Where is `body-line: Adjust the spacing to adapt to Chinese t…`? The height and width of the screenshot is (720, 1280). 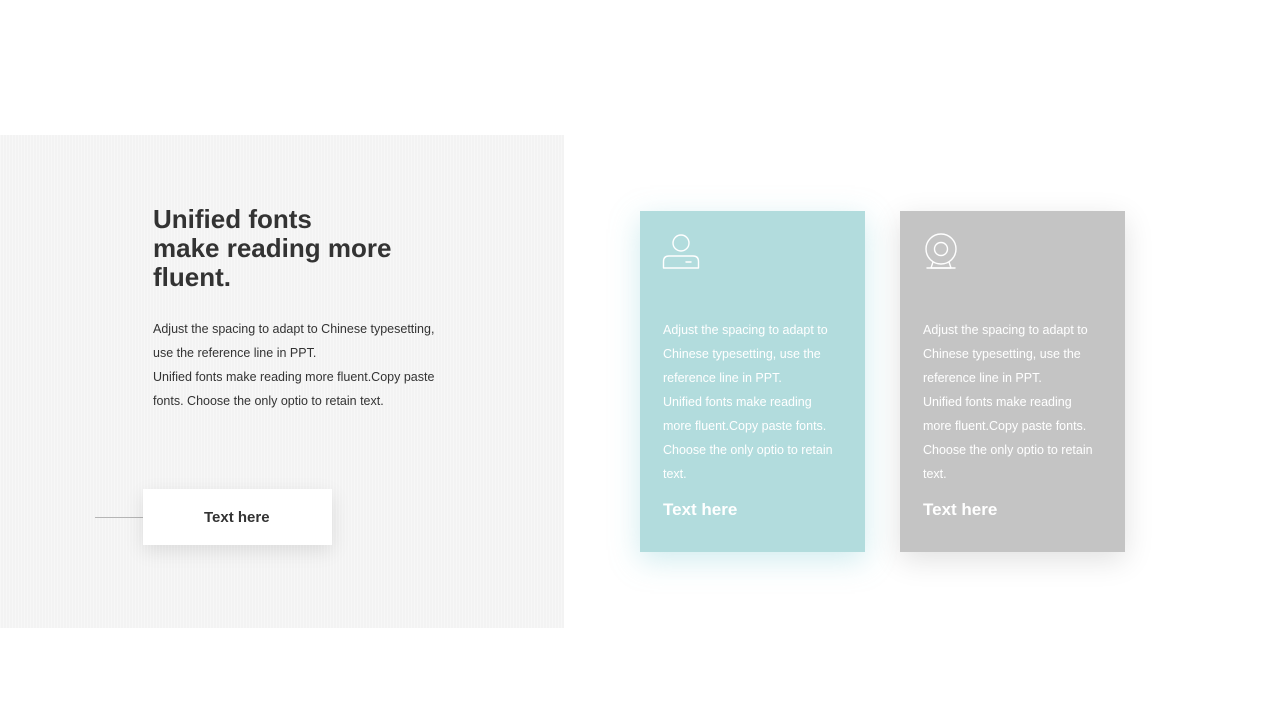 body-line: Adjust the spacing to adapt to Chinese t… is located at coordinates (294, 329).